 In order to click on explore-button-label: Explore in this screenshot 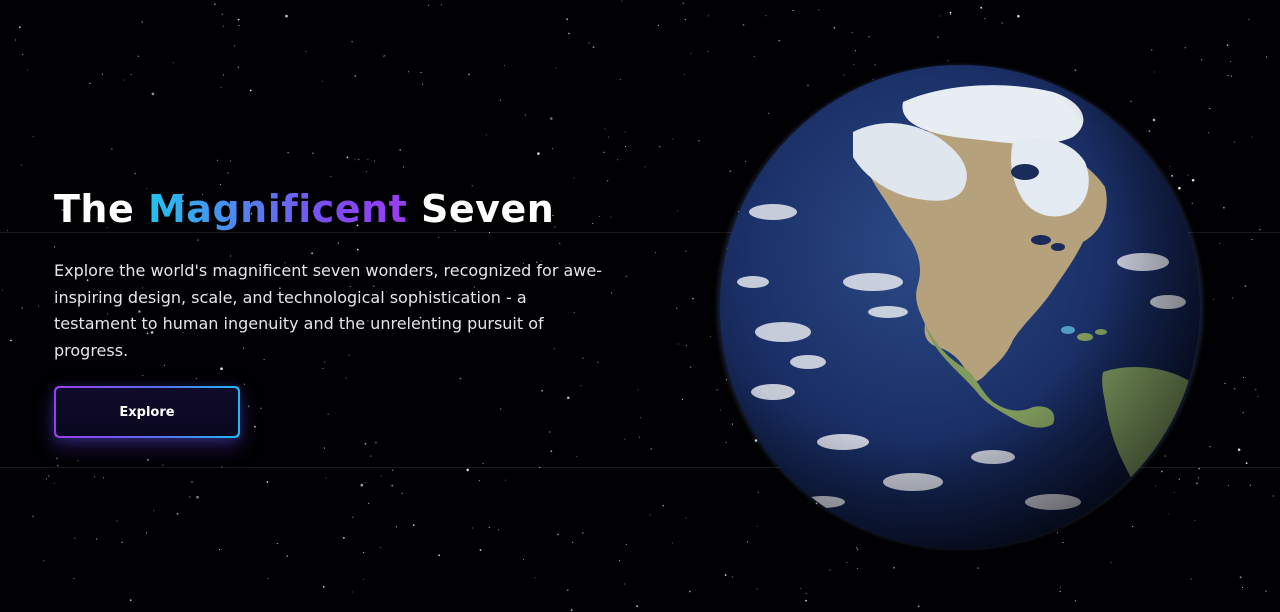, I will do `click(147, 412)`.